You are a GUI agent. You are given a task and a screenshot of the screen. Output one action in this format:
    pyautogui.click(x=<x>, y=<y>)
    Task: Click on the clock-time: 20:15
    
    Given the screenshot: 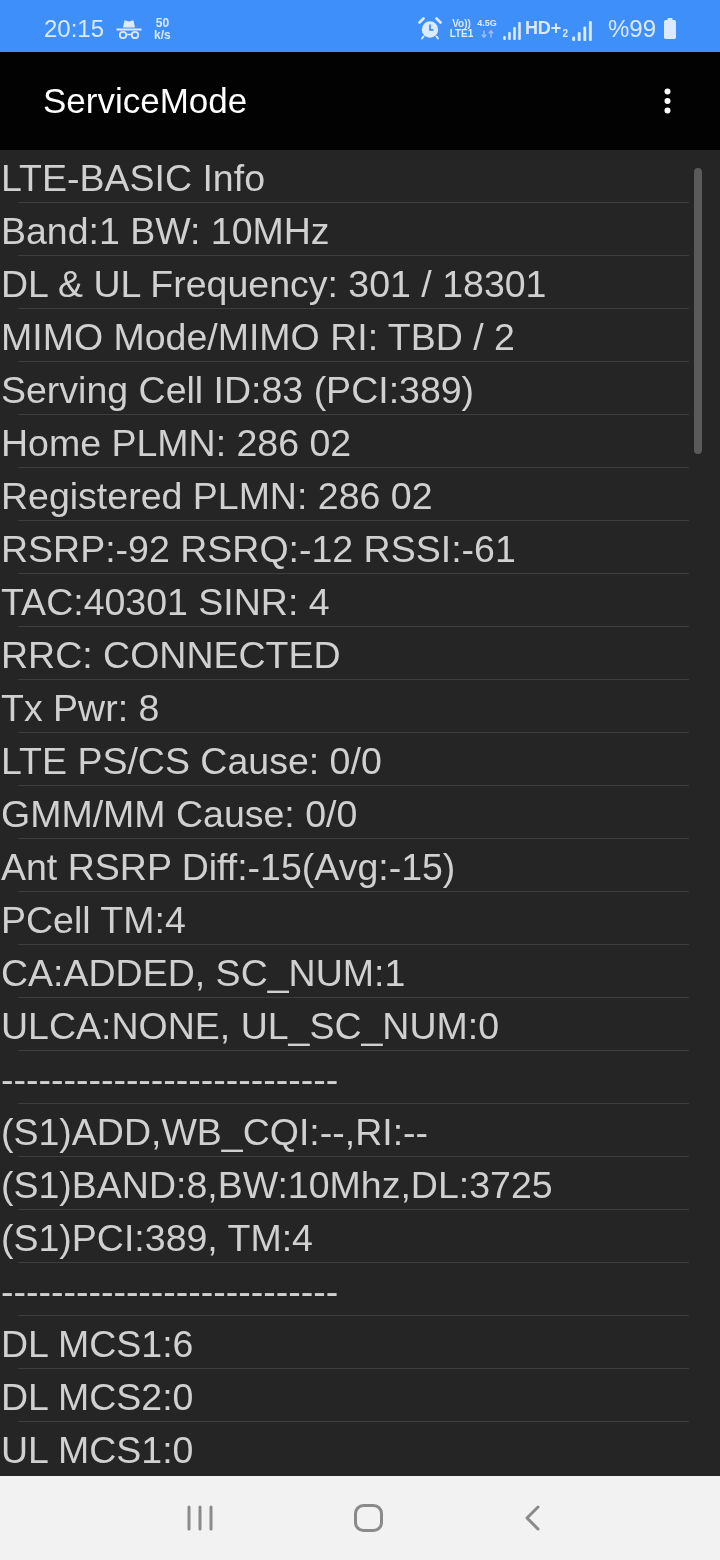 What is the action you would take?
    pyautogui.click(x=74, y=28)
    